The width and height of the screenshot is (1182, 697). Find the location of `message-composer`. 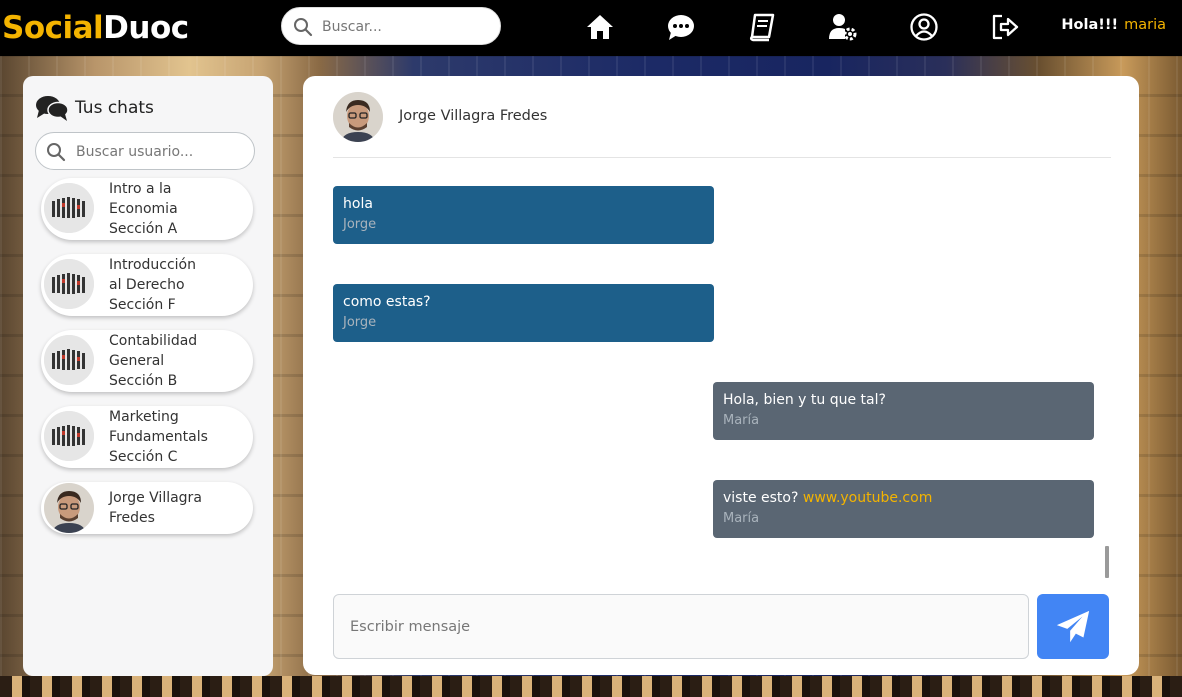

message-composer is located at coordinates (681, 626).